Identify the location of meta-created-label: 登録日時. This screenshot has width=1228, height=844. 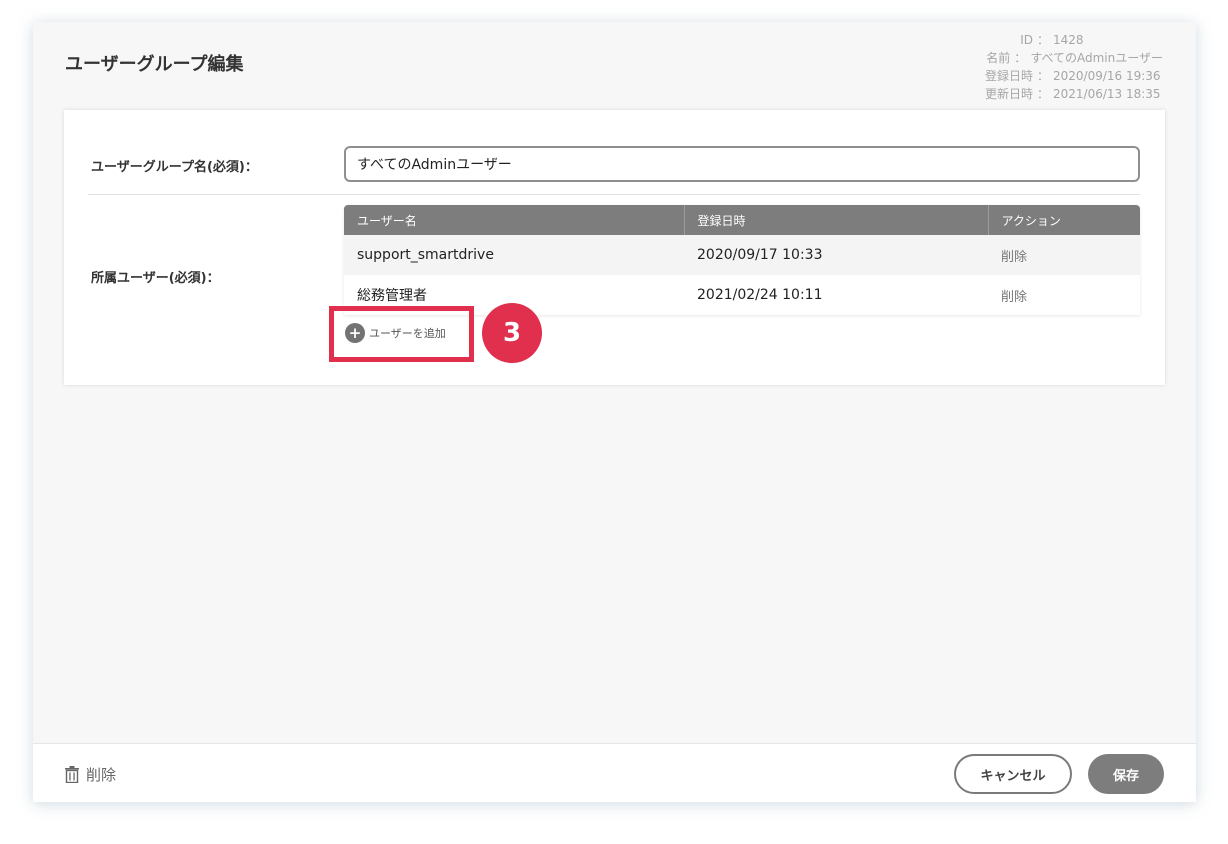
(1008, 76).